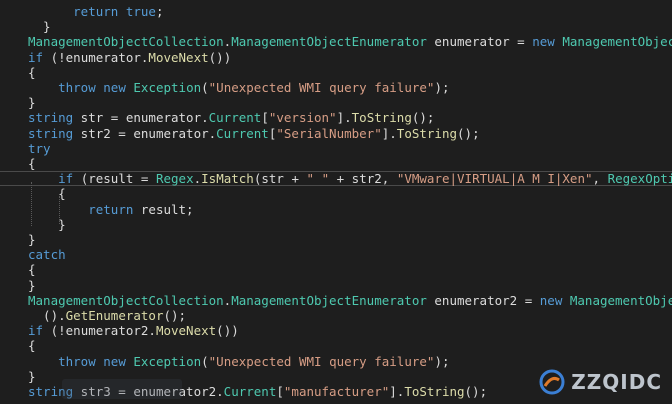 The height and width of the screenshot is (404, 672). I want to click on code-token: RegexOptions, so click(639, 179).